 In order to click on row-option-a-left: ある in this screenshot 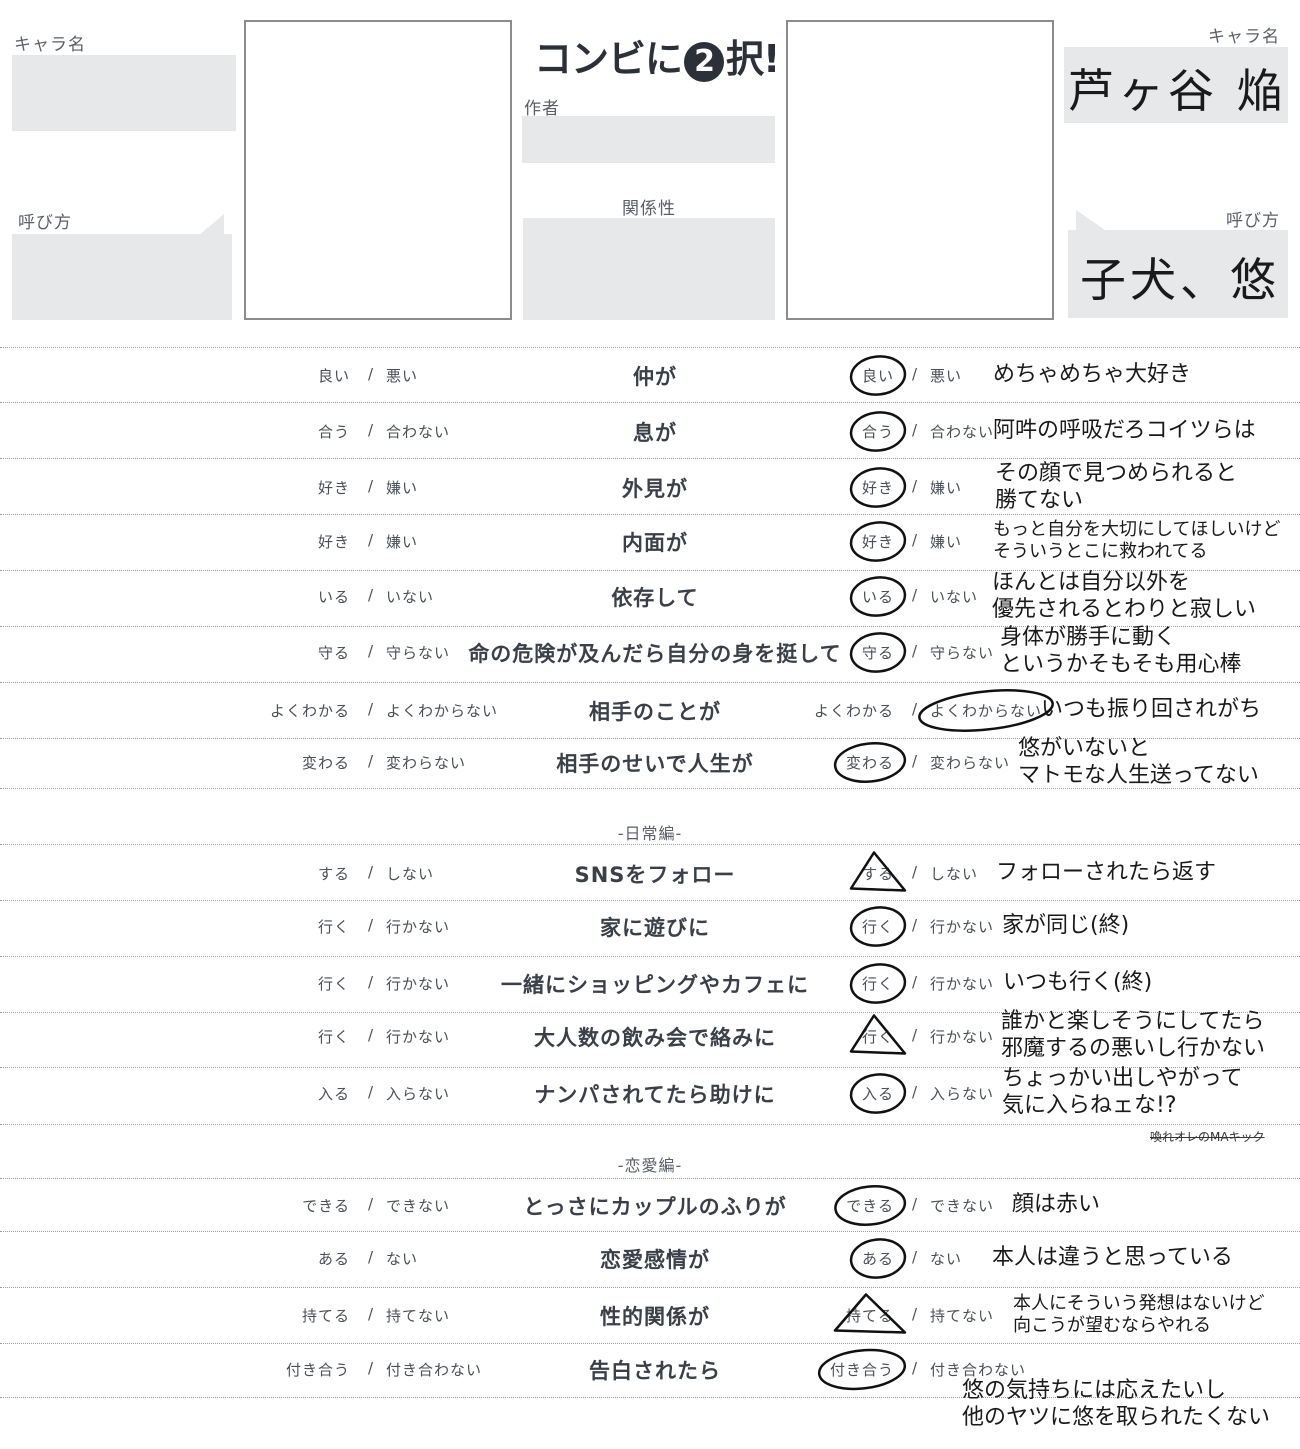, I will do `click(334, 1258)`.